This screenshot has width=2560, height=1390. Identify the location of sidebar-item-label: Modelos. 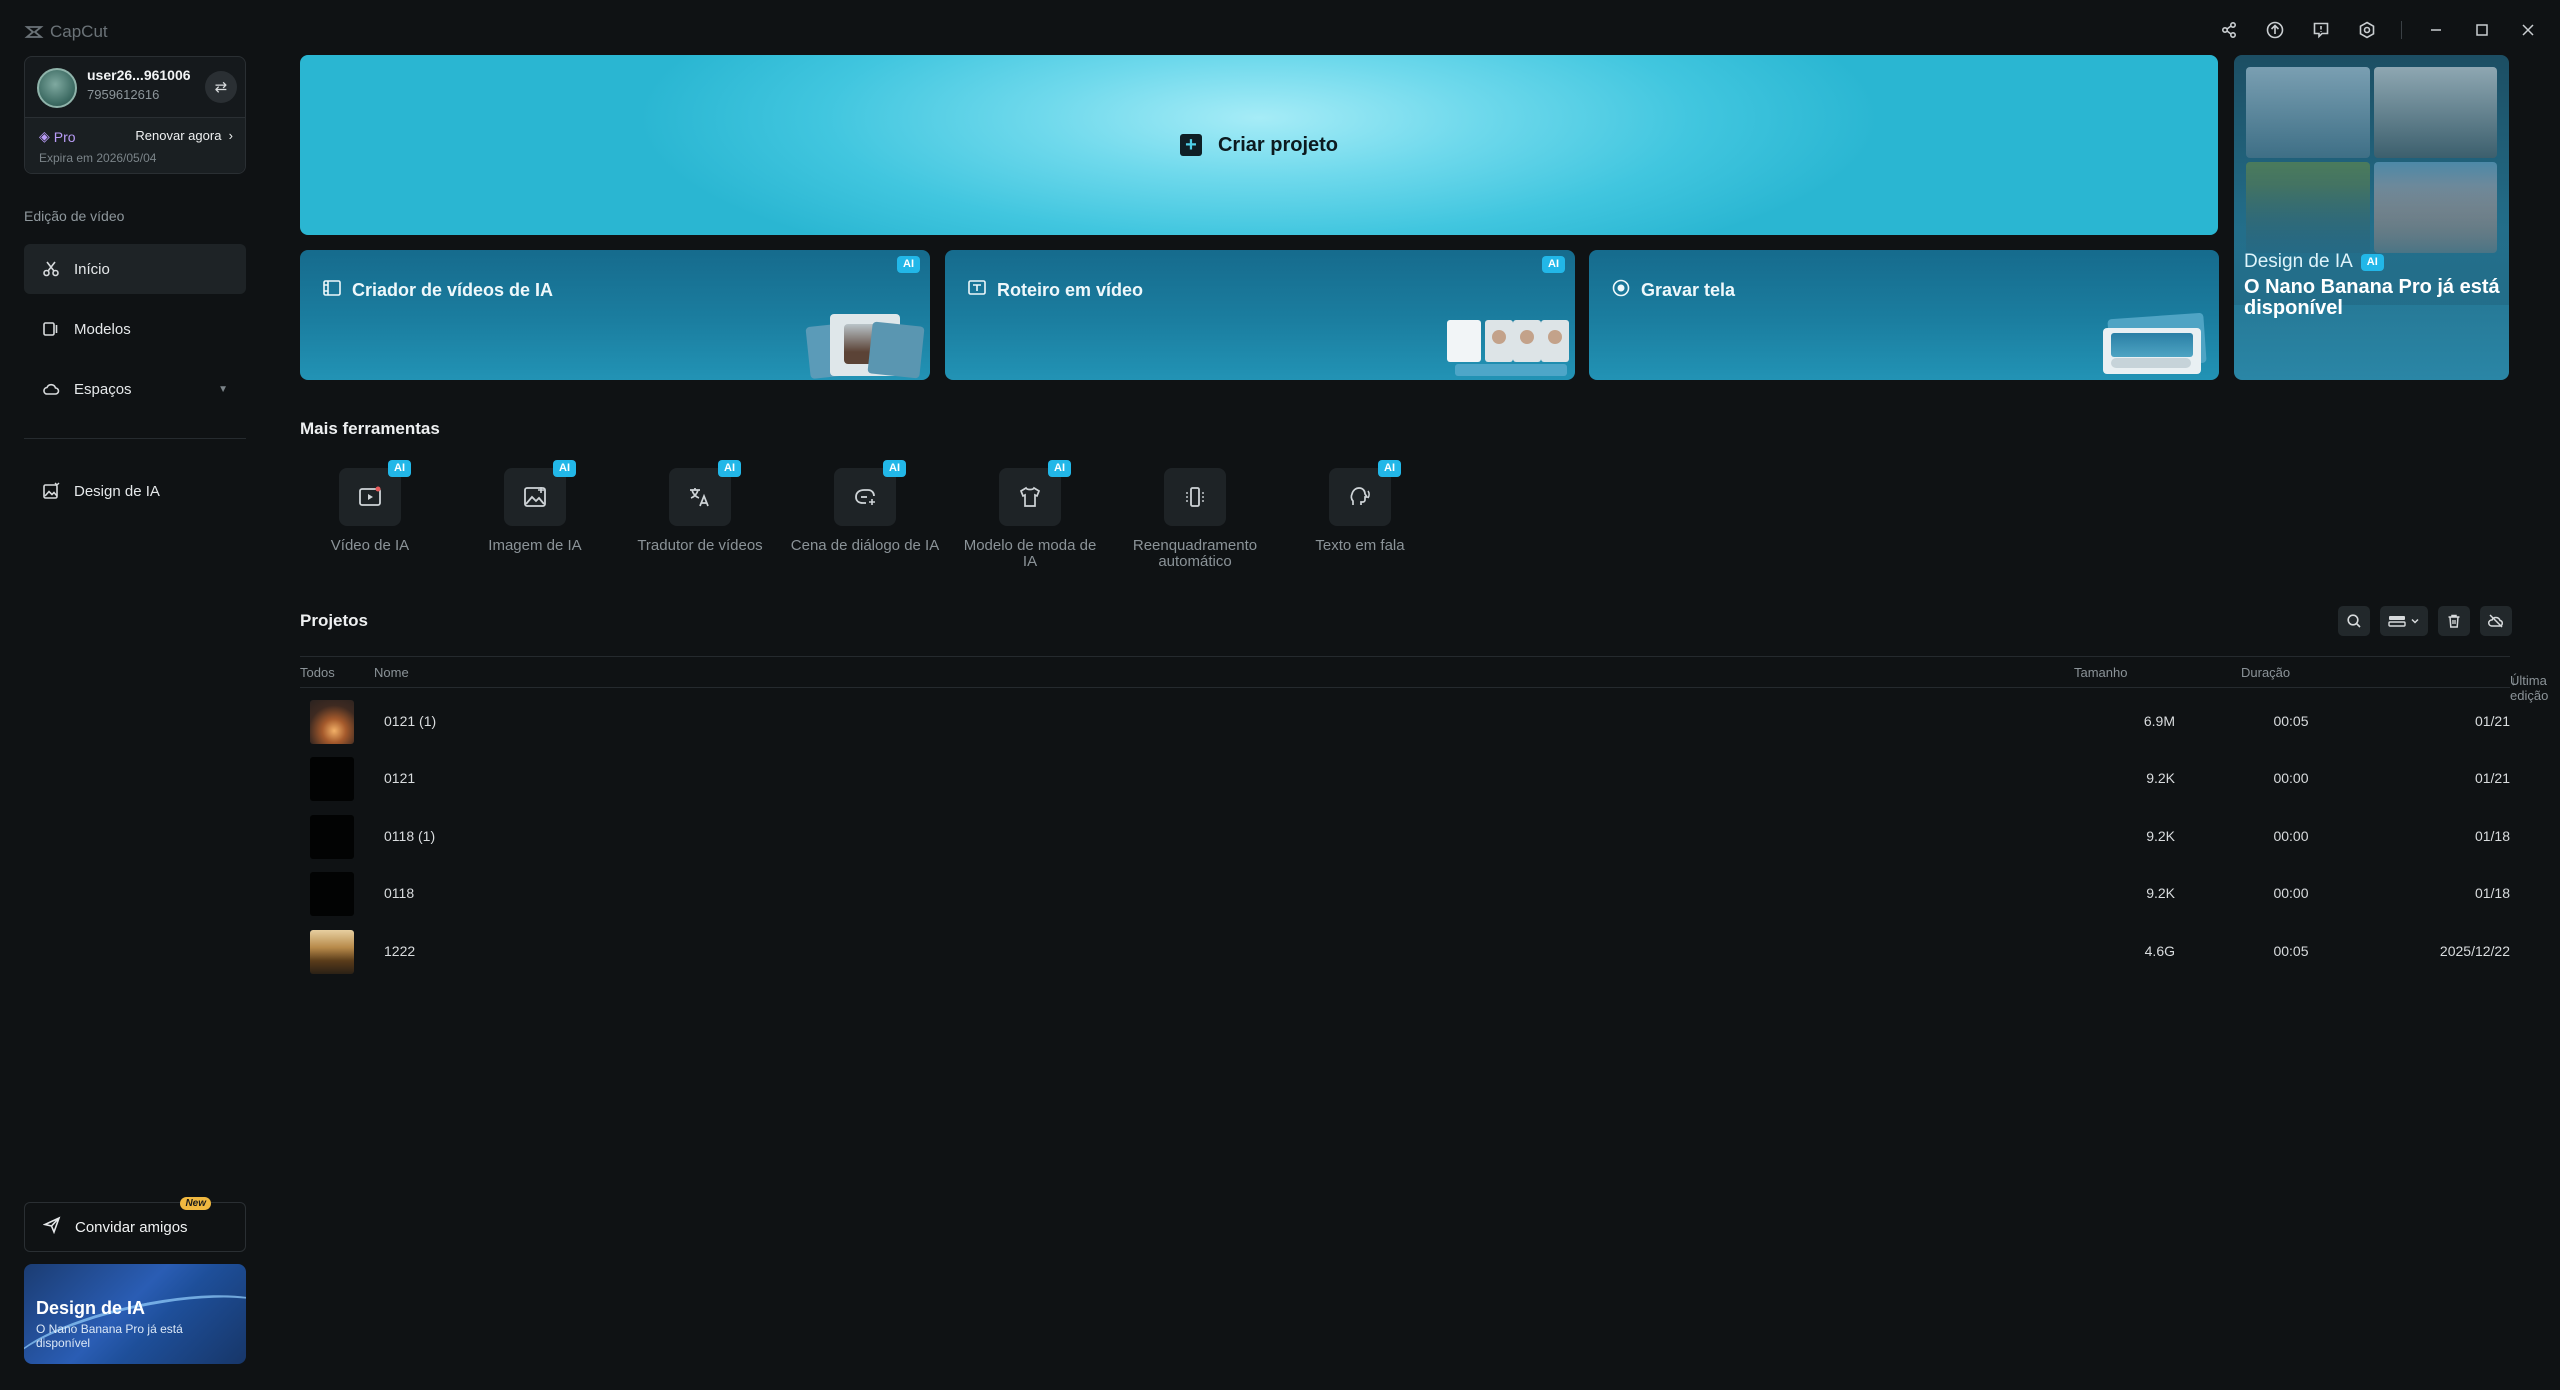
(102, 329).